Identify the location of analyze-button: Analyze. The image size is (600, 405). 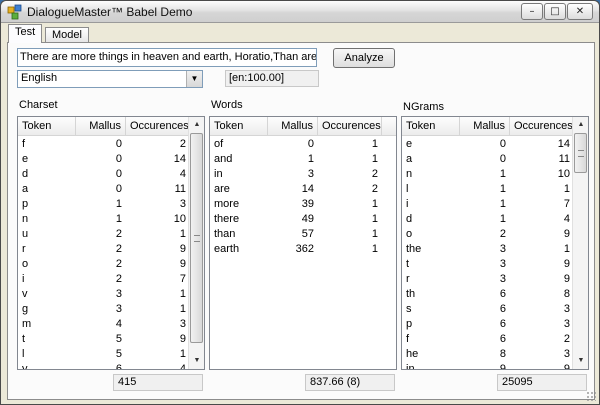
(364, 58).